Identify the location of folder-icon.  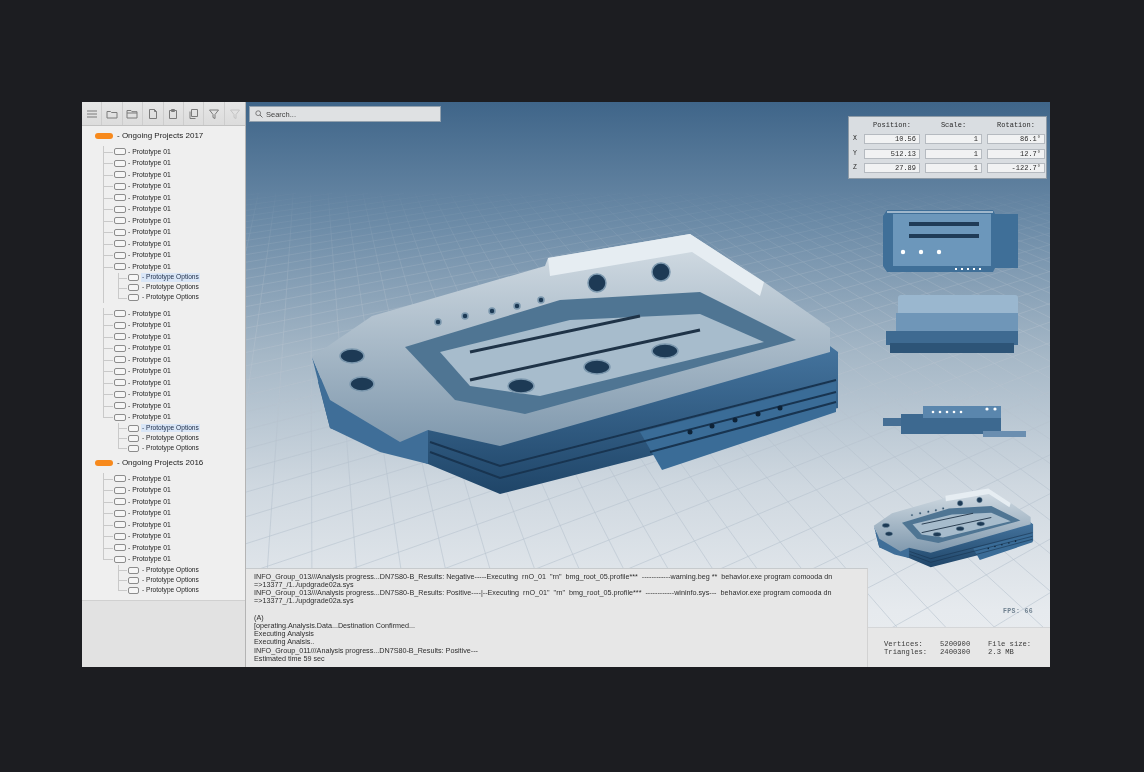
(132, 113).